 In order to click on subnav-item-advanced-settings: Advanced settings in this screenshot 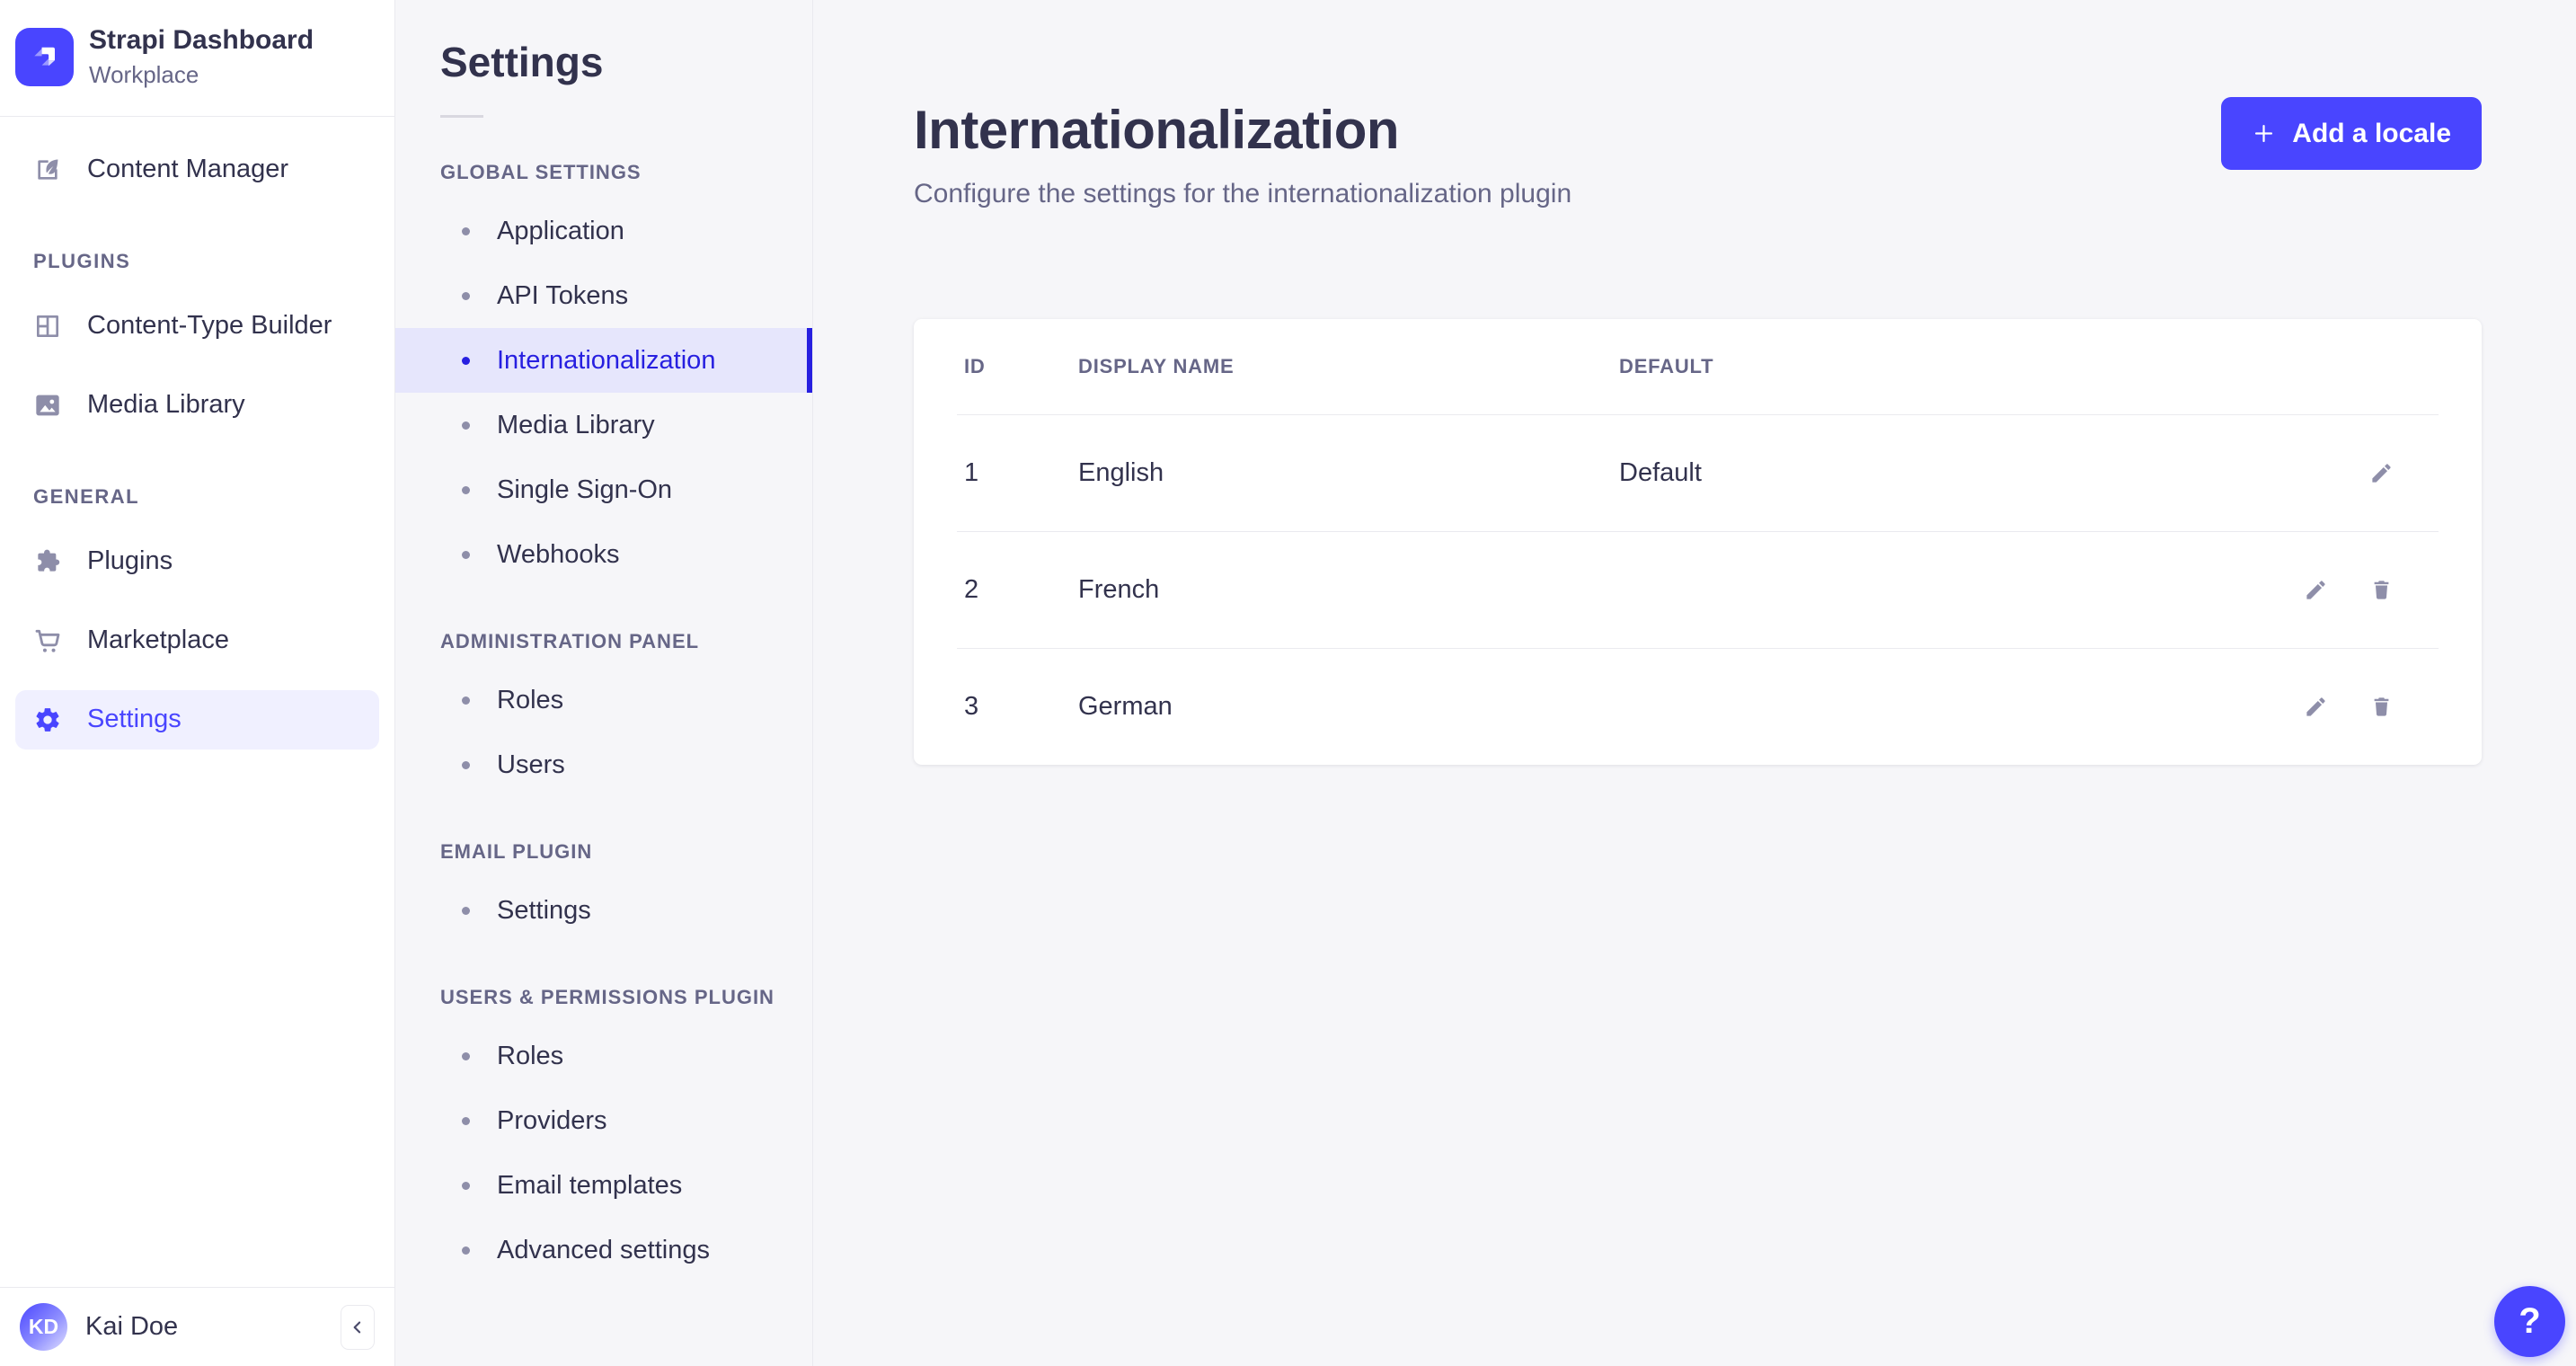, I will do `click(604, 1250)`.